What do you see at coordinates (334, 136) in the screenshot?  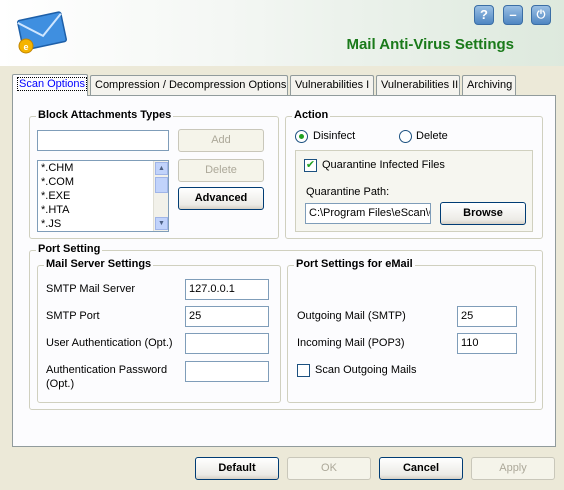 I see `disinfect-label: Disinfect` at bounding box center [334, 136].